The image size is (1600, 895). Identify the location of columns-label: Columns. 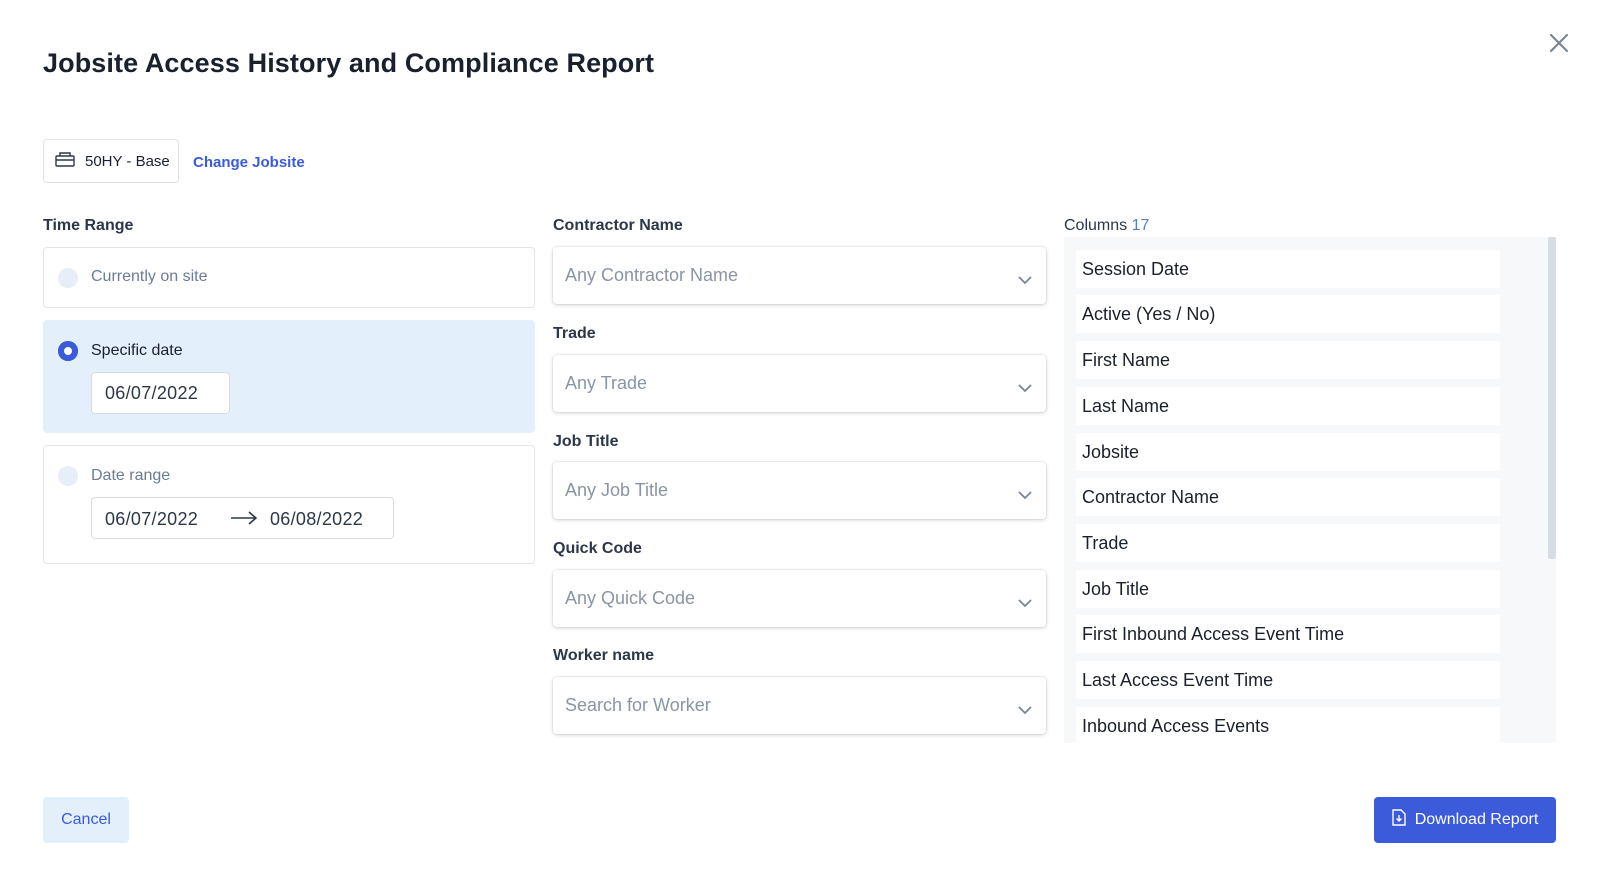
(1096, 225).